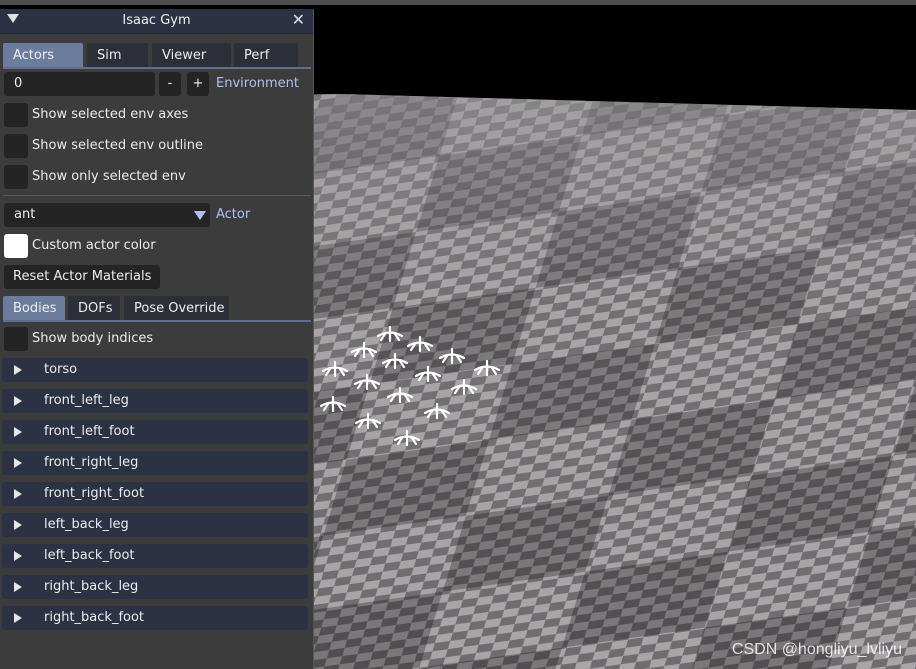 The height and width of the screenshot is (669, 916). I want to click on environment-label: Environment, so click(258, 83).